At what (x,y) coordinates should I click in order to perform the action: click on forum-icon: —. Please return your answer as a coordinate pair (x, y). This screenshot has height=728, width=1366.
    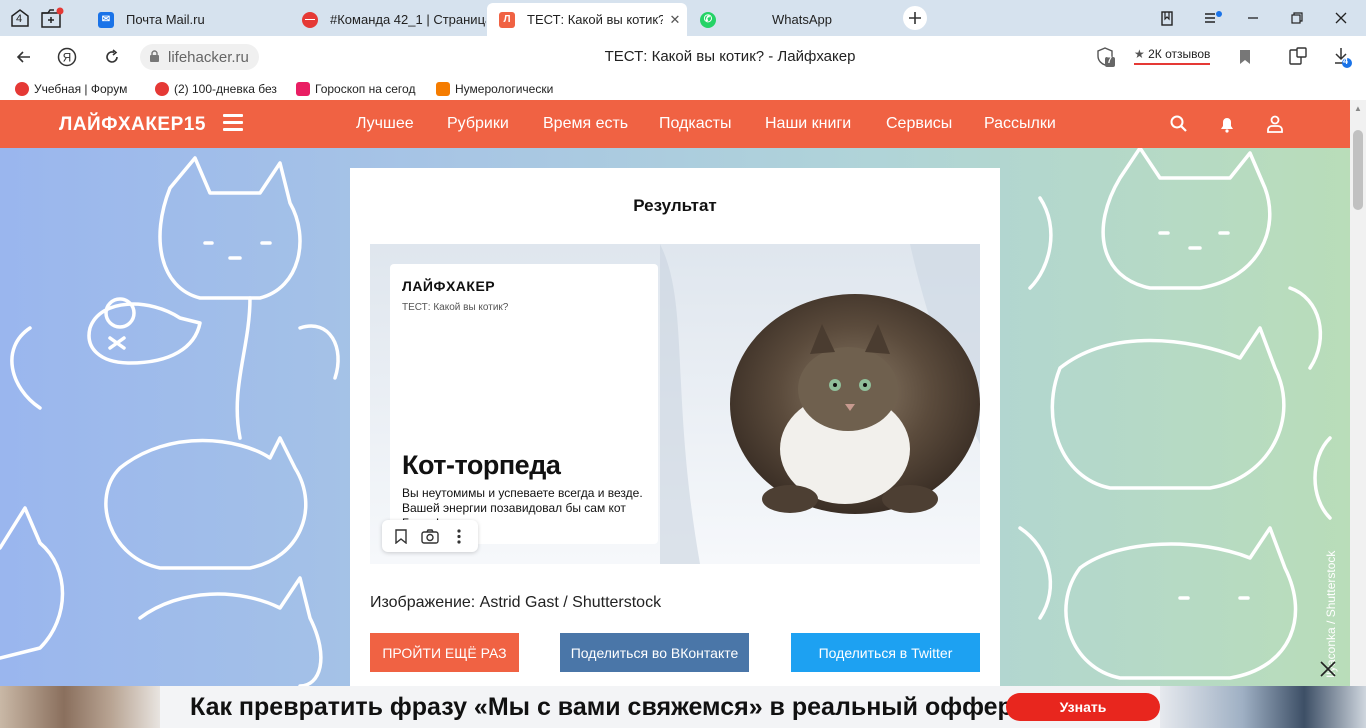
    Looking at the image, I should click on (310, 19).